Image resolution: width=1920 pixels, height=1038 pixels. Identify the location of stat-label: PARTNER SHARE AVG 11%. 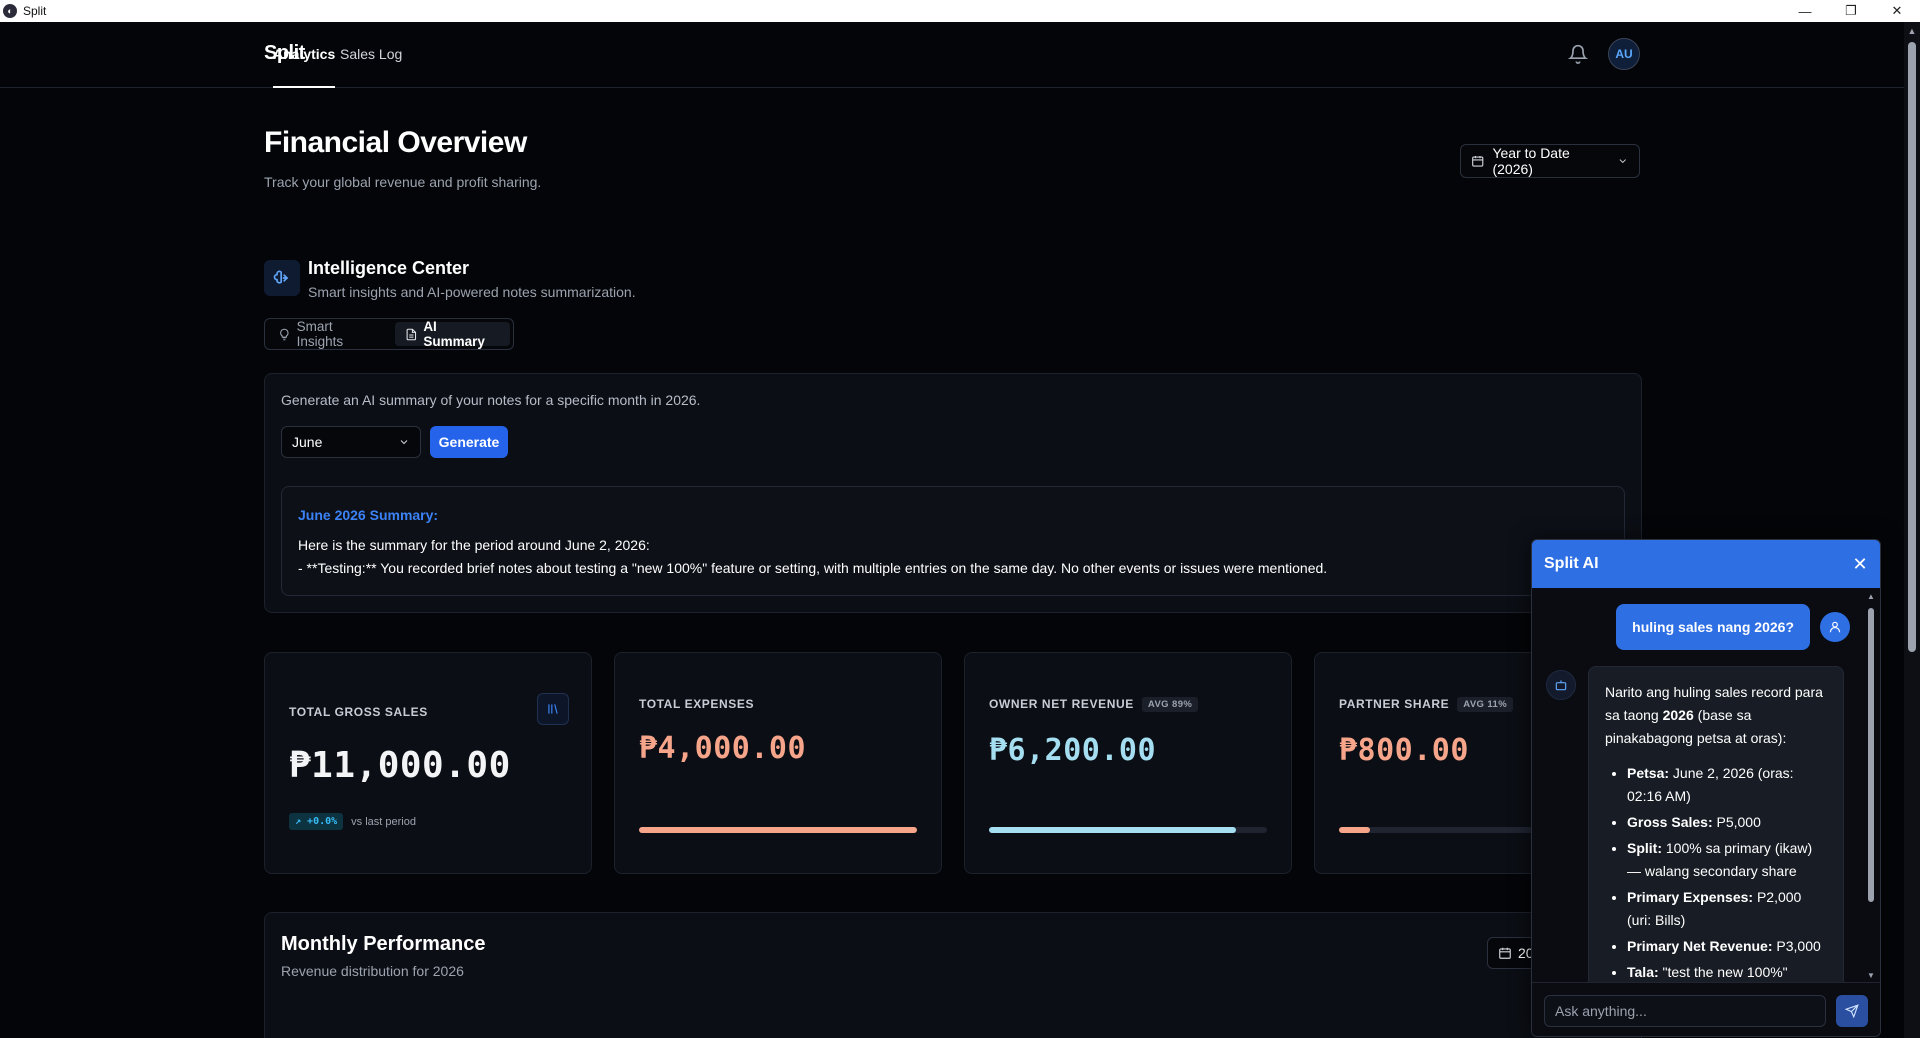
(1426, 705).